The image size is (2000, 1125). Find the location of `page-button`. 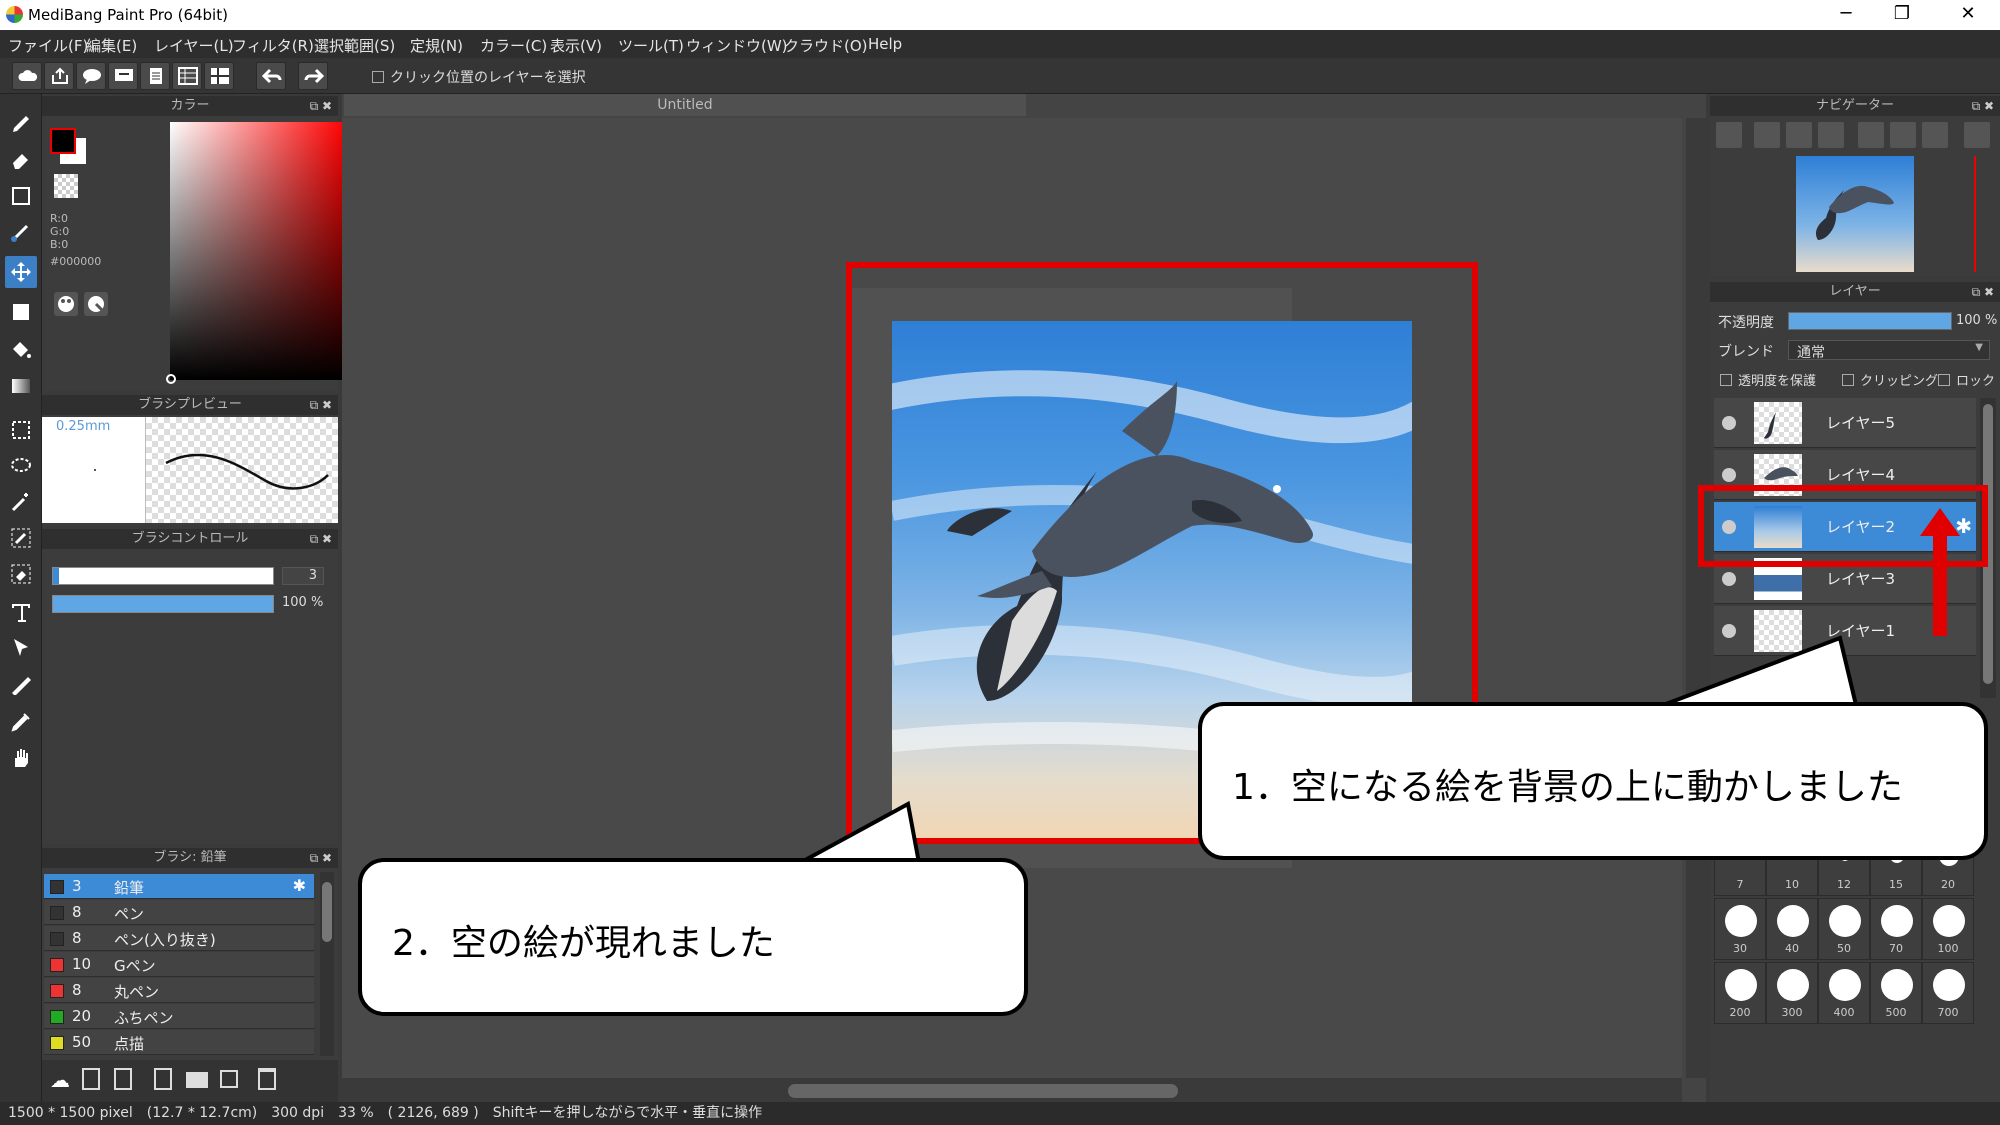

page-button is located at coordinates (155, 76).